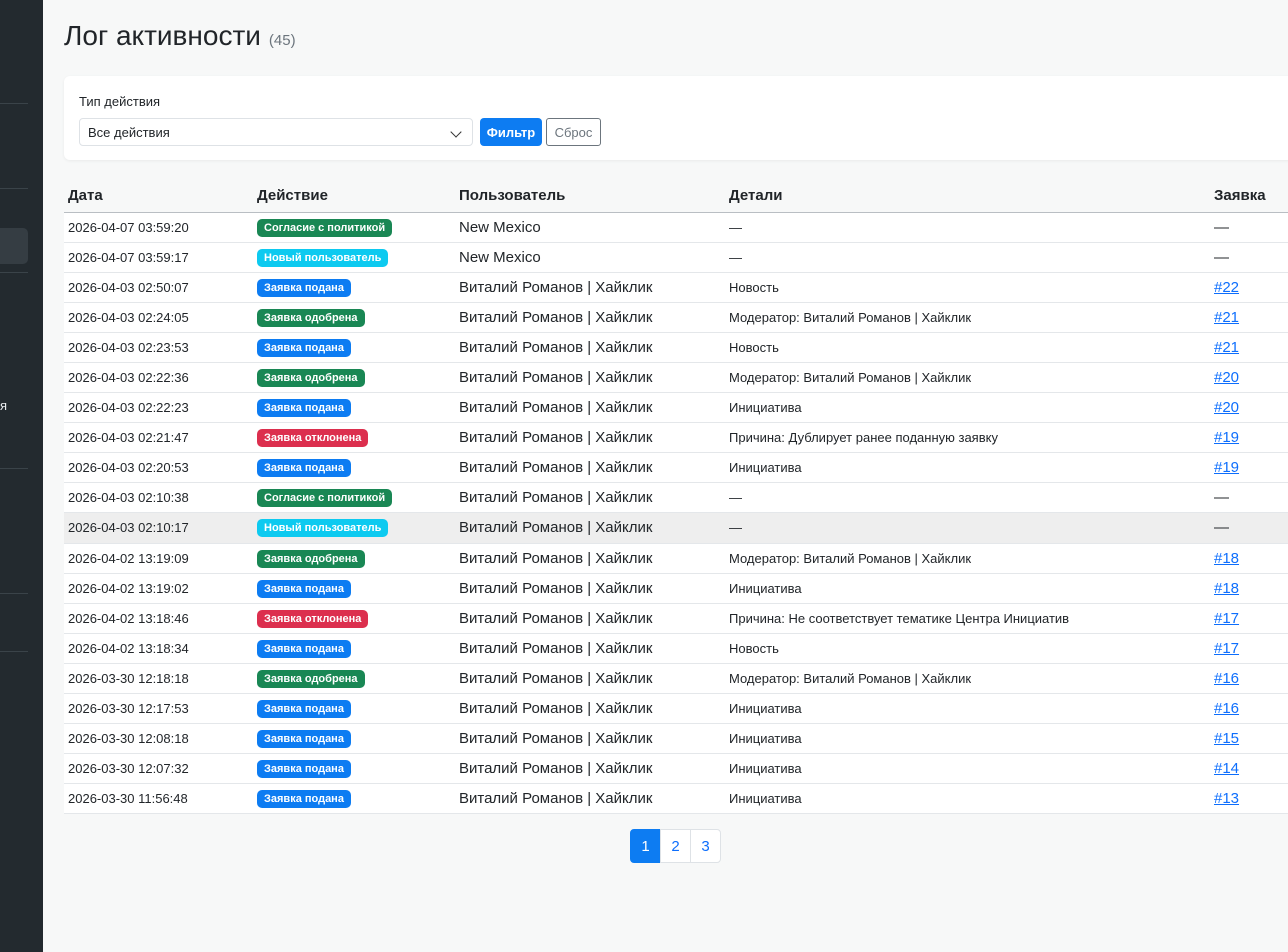 Image resolution: width=1288 pixels, height=952 pixels. What do you see at coordinates (158, 588) in the screenshot?
I see `cell-date: 2026-04-02 13:19:02` at bounding box center [158, 588].